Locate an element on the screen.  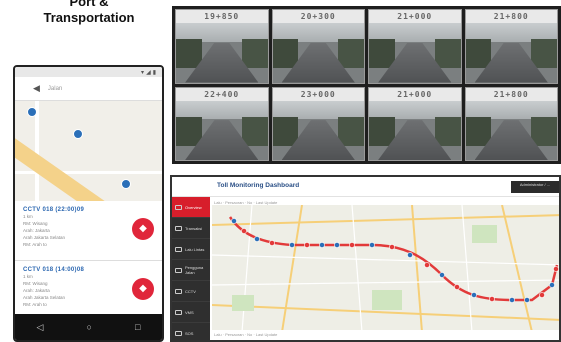
sidebar-item-sos: SOS is located at coordinates (191, 331).